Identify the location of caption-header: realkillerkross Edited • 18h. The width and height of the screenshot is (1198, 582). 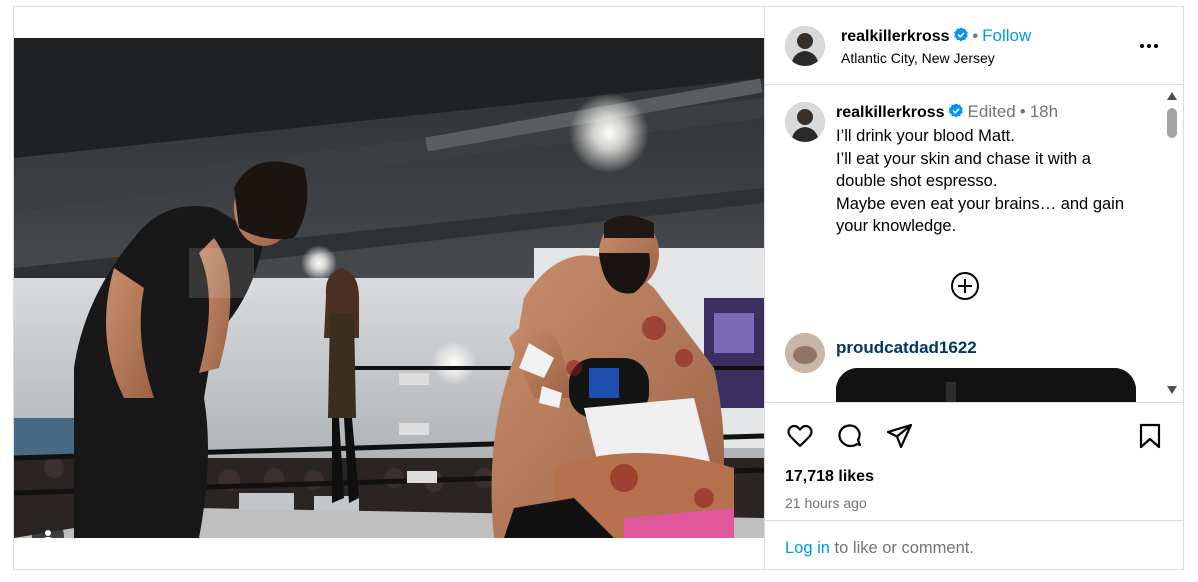
(947, 112).